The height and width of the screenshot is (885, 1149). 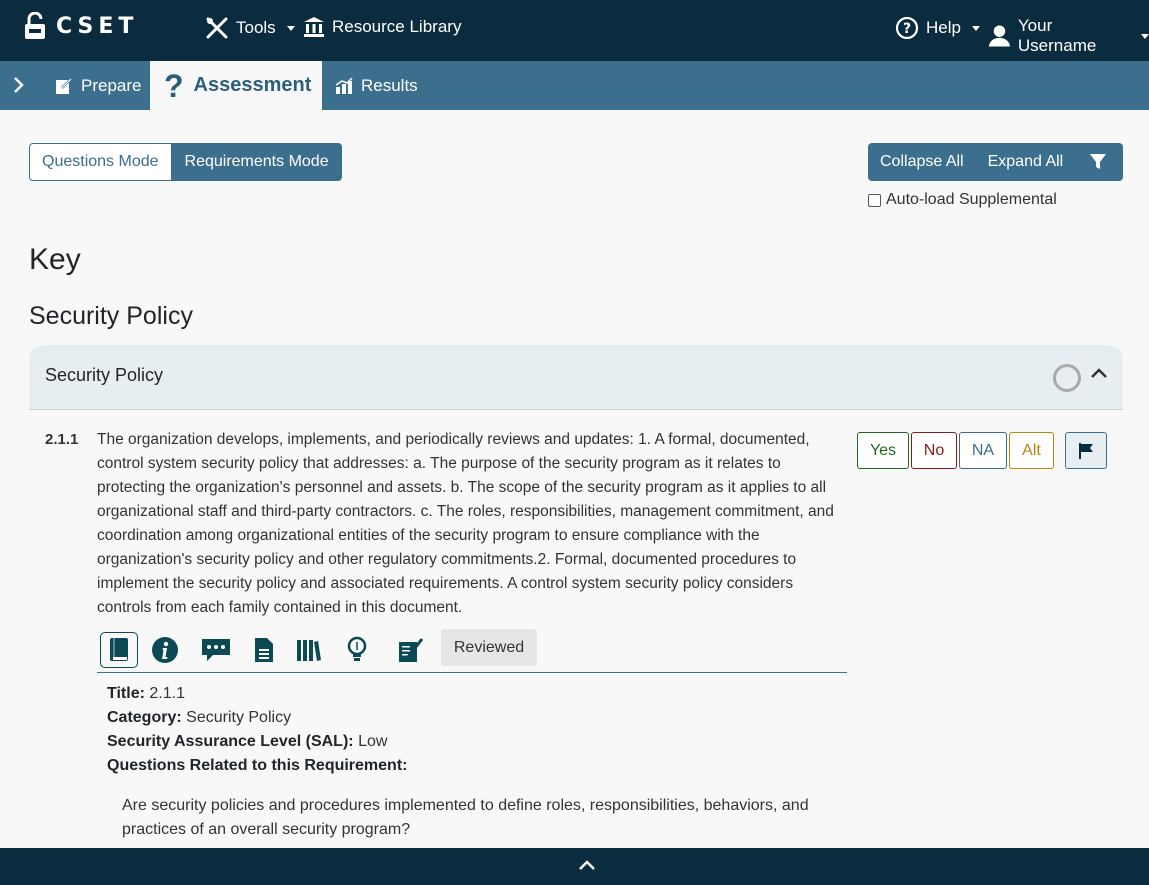 What do you see at coordinates (97, 26) in the screenshot?
I see `logo-text: CSET` at bounding box center [97, 26].